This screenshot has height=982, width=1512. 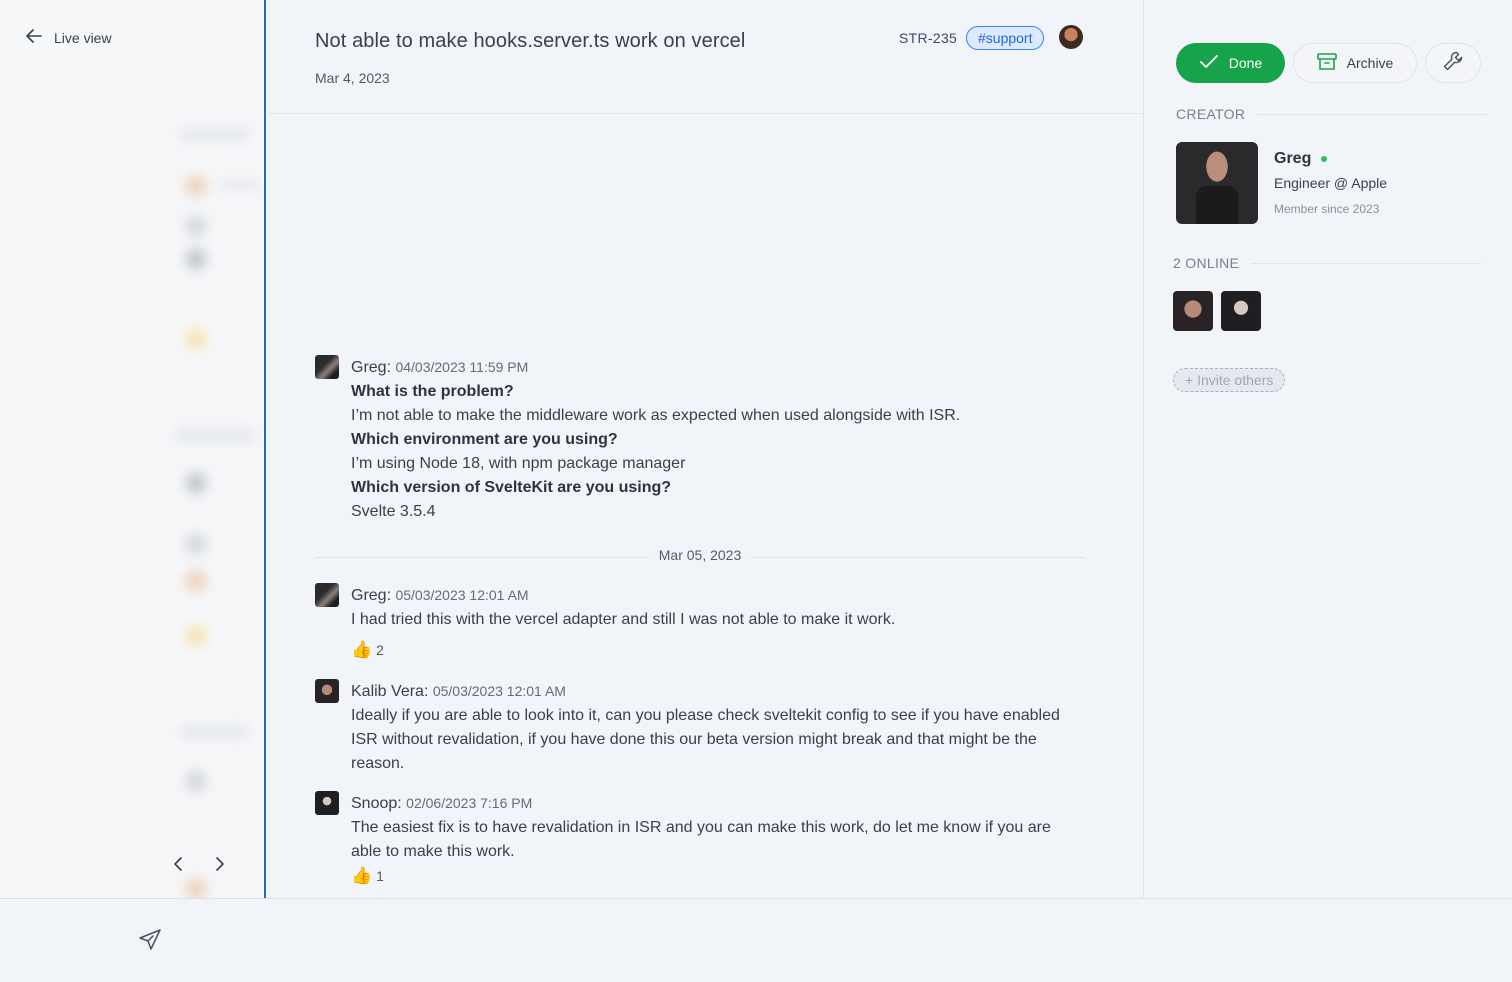 I want to click on creator-section-header: CREATOR, so click(x=1332, y=114).